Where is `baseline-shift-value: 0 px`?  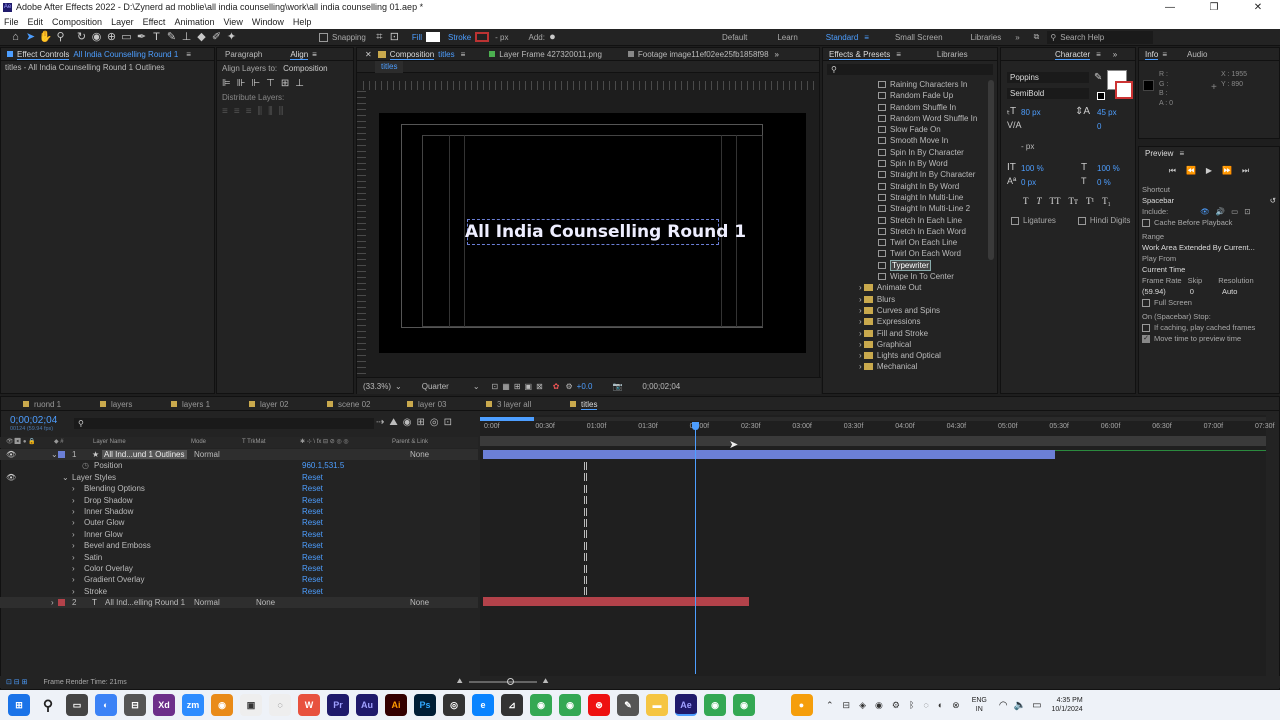 baseline-shift-value: 0 px is located at coordinates (1028, 182).